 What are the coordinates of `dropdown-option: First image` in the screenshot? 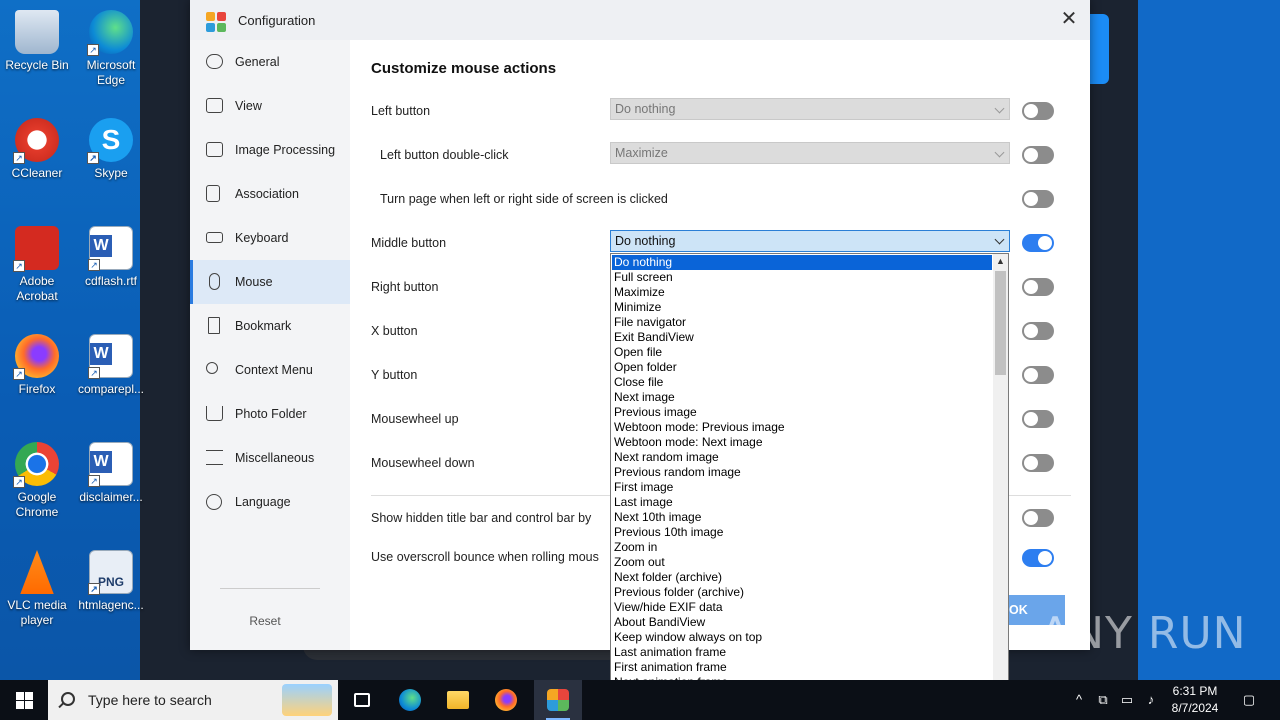 It's located at (802, 487).